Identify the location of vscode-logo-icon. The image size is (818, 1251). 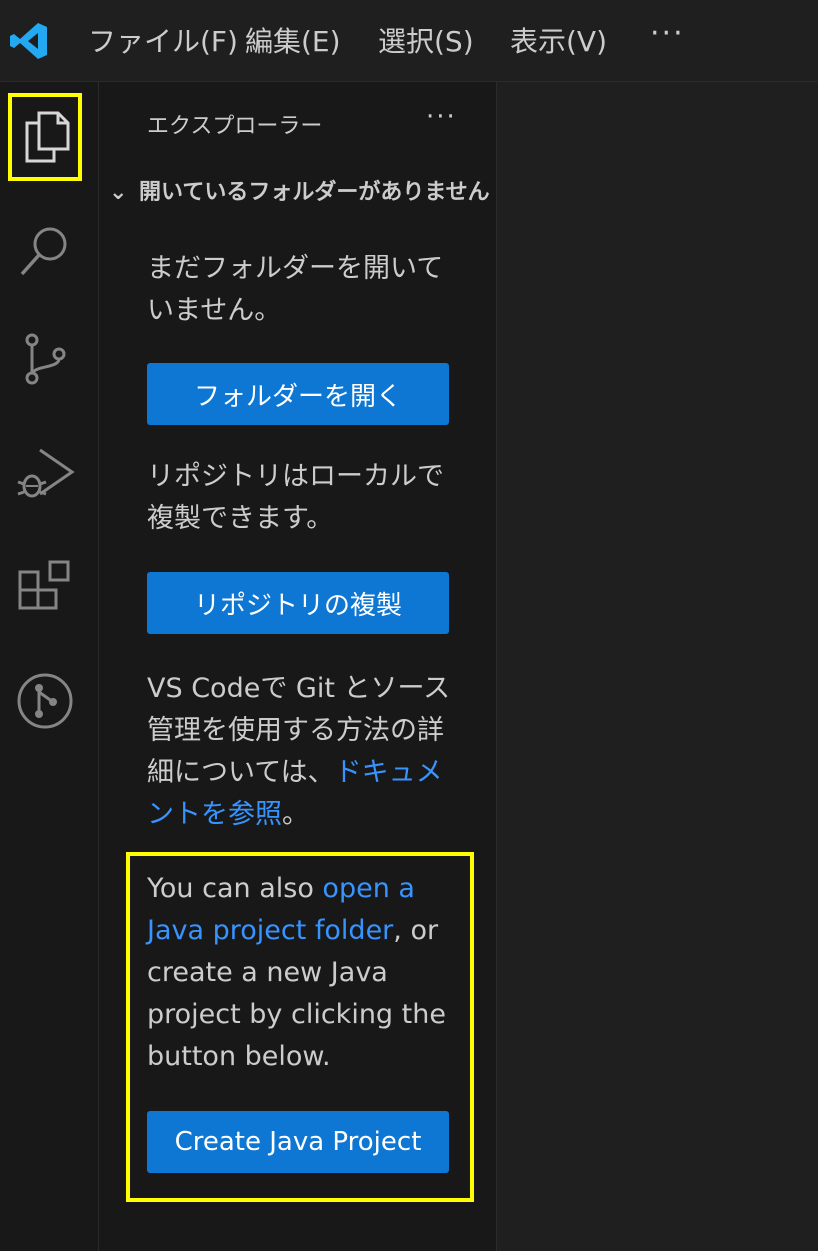
(29, 41).